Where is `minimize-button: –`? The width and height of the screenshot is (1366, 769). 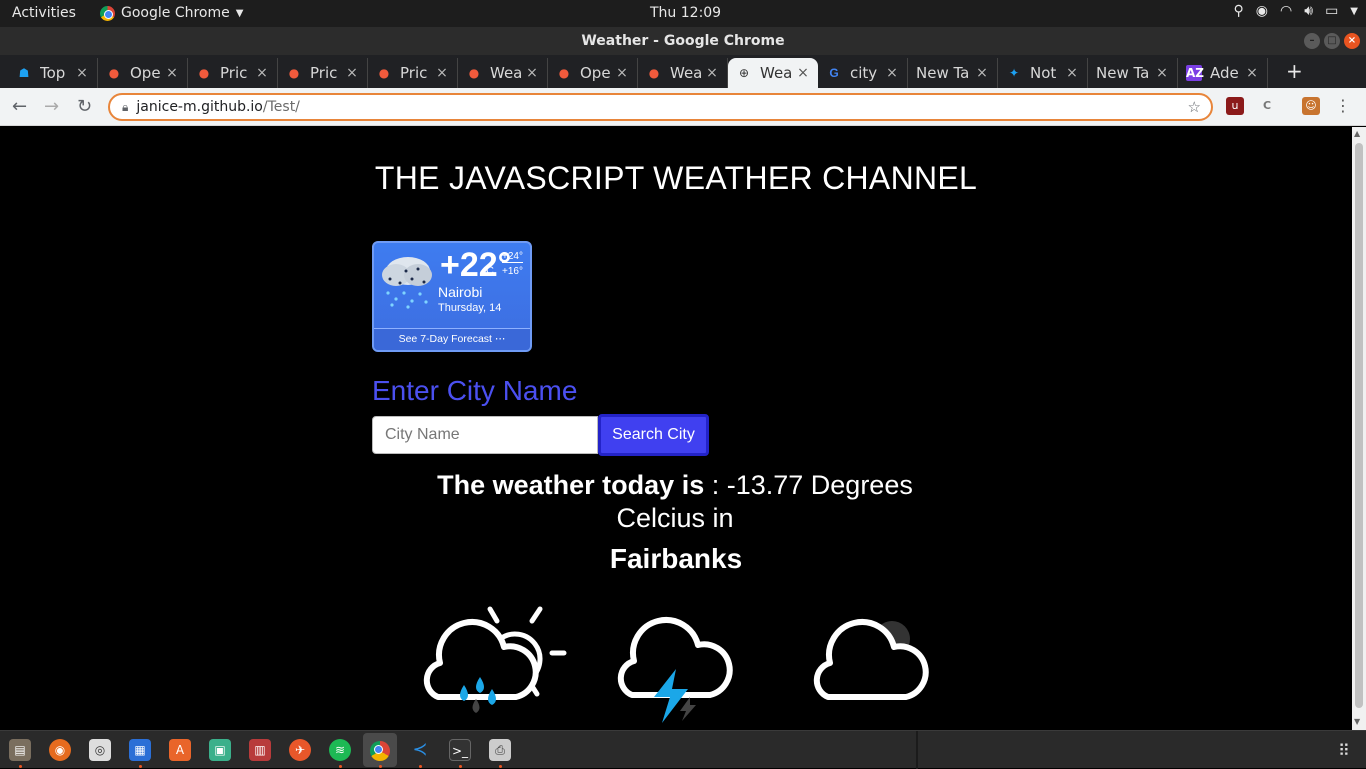 minimize-button: – is located at coordinates (1312, 41).